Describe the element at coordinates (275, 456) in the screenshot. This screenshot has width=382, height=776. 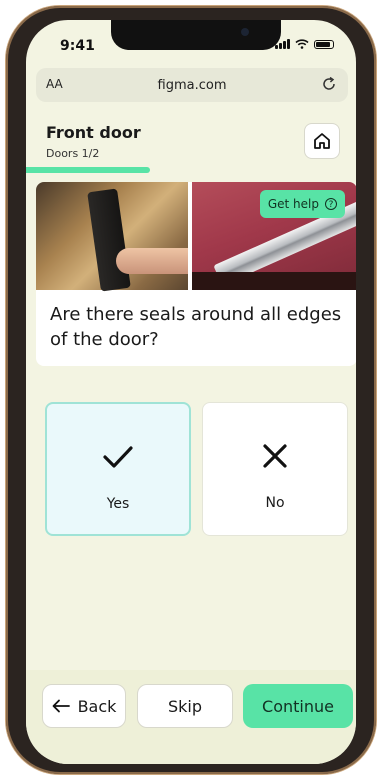
I see `close-icon` at that location.